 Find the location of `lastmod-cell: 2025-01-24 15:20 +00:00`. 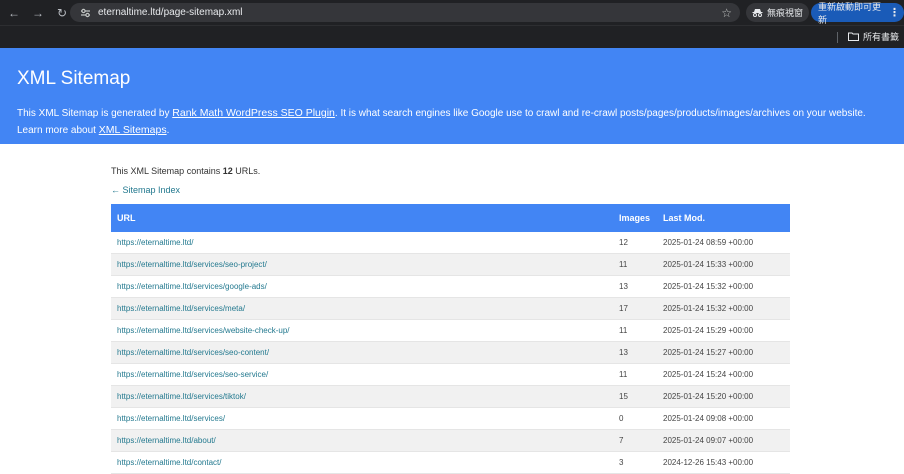

lastmod-cell: 2025-01-24 15:20 +00:00 is located at coordinates (723, 396).